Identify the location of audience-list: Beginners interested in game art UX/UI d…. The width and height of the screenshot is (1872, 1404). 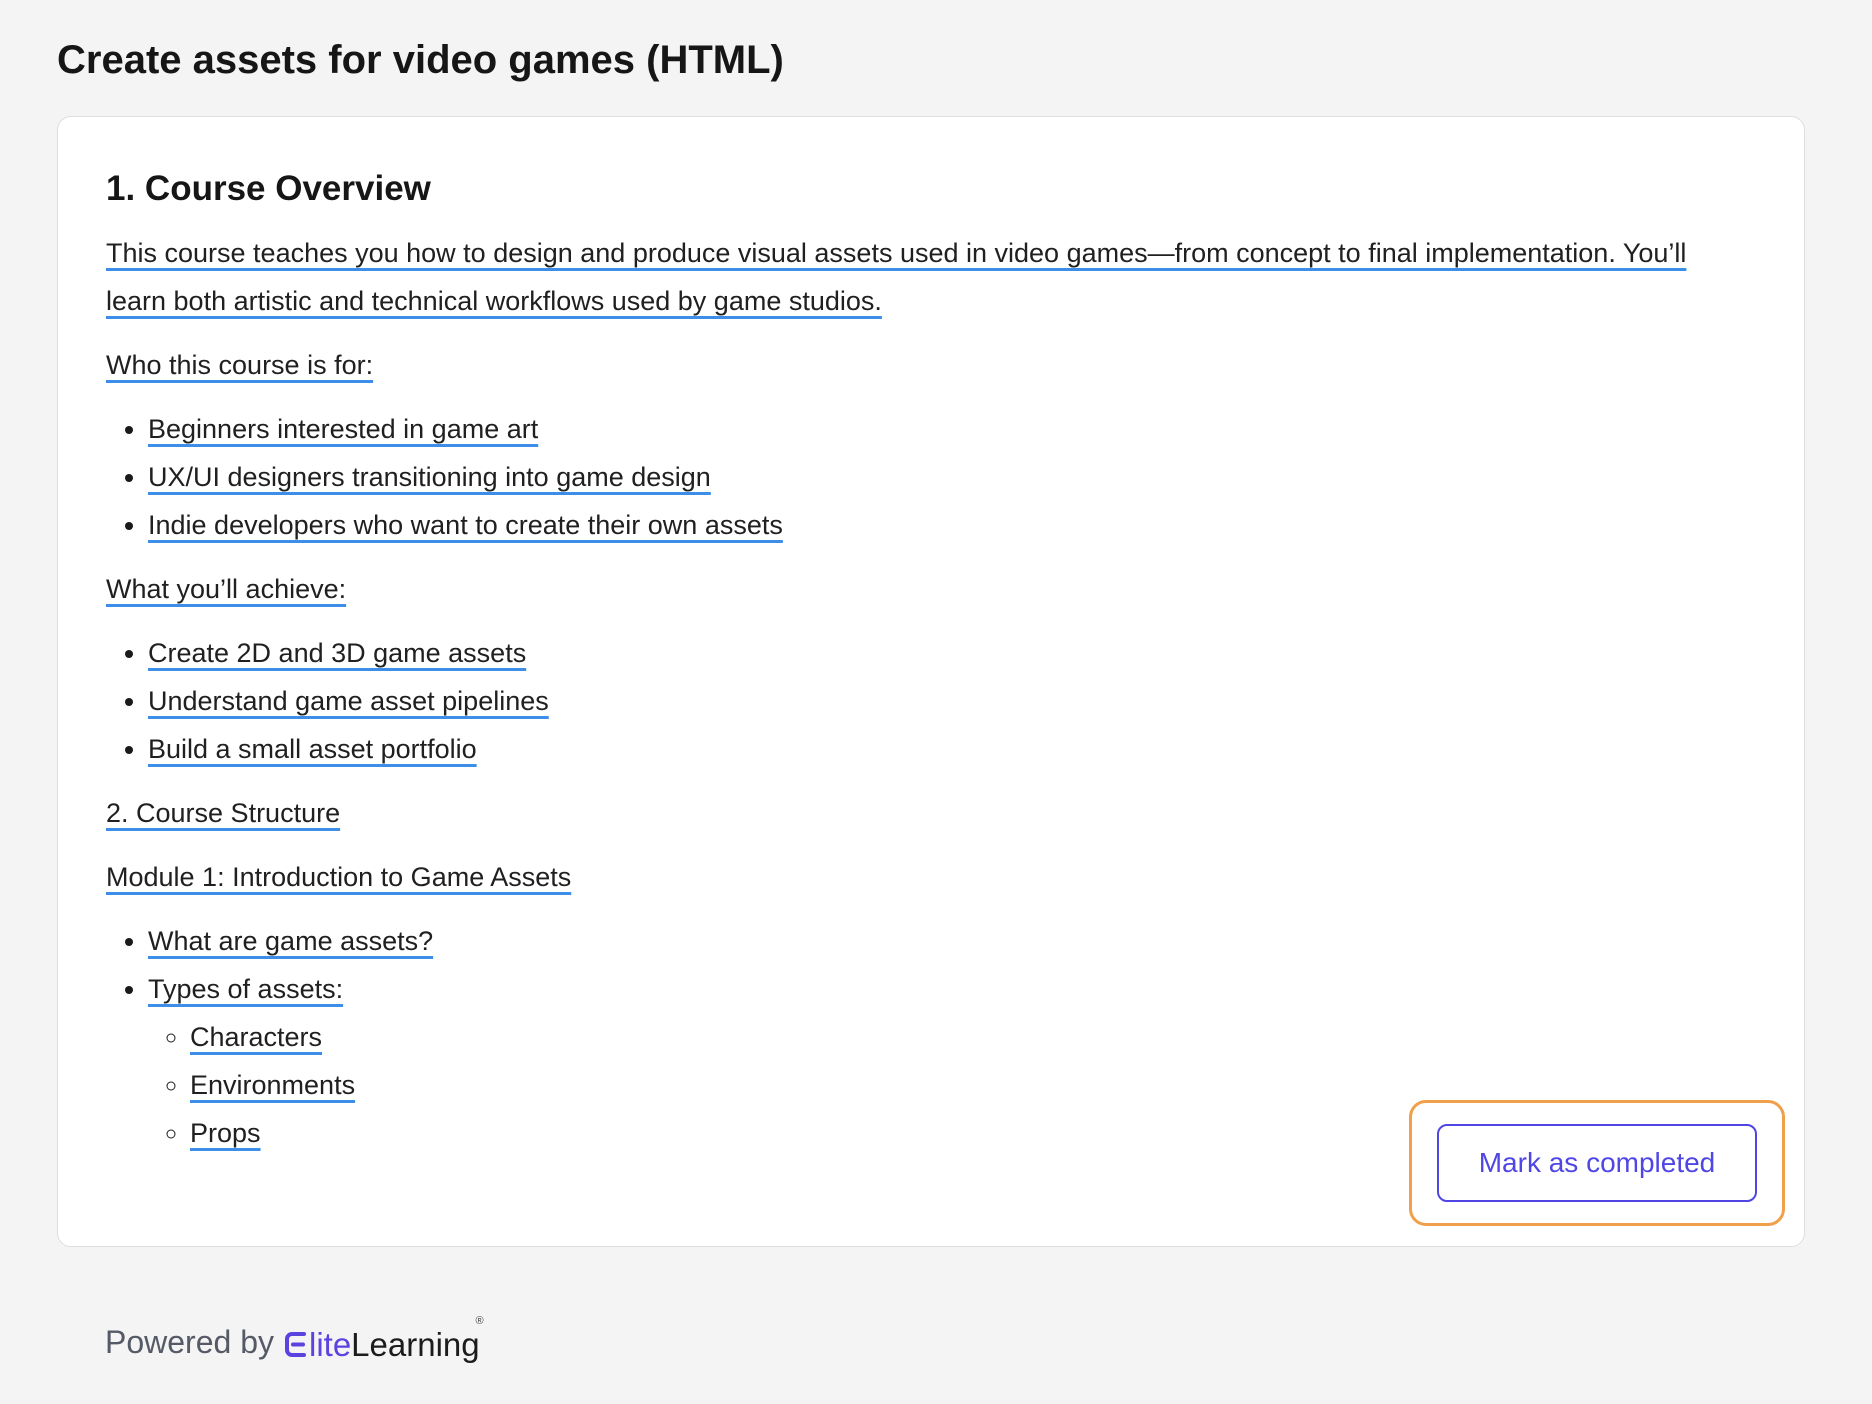
(916, 477).